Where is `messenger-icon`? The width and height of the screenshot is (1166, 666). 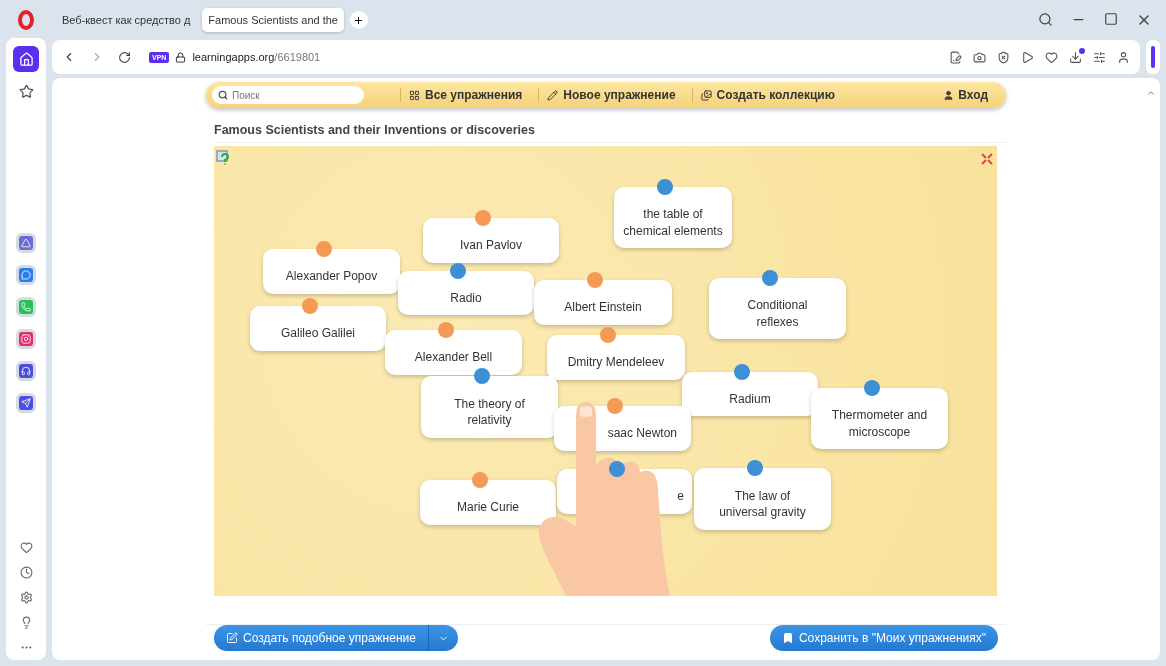
messenger-icon is located at coordinates (26, 275).